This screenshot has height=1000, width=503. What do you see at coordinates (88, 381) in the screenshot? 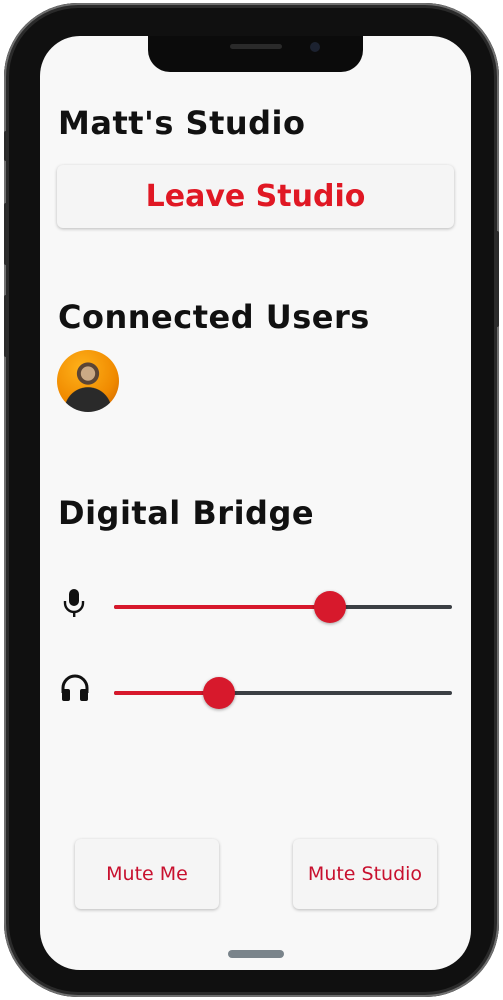
I see `user-avatar` at bounding box center [88, 381].